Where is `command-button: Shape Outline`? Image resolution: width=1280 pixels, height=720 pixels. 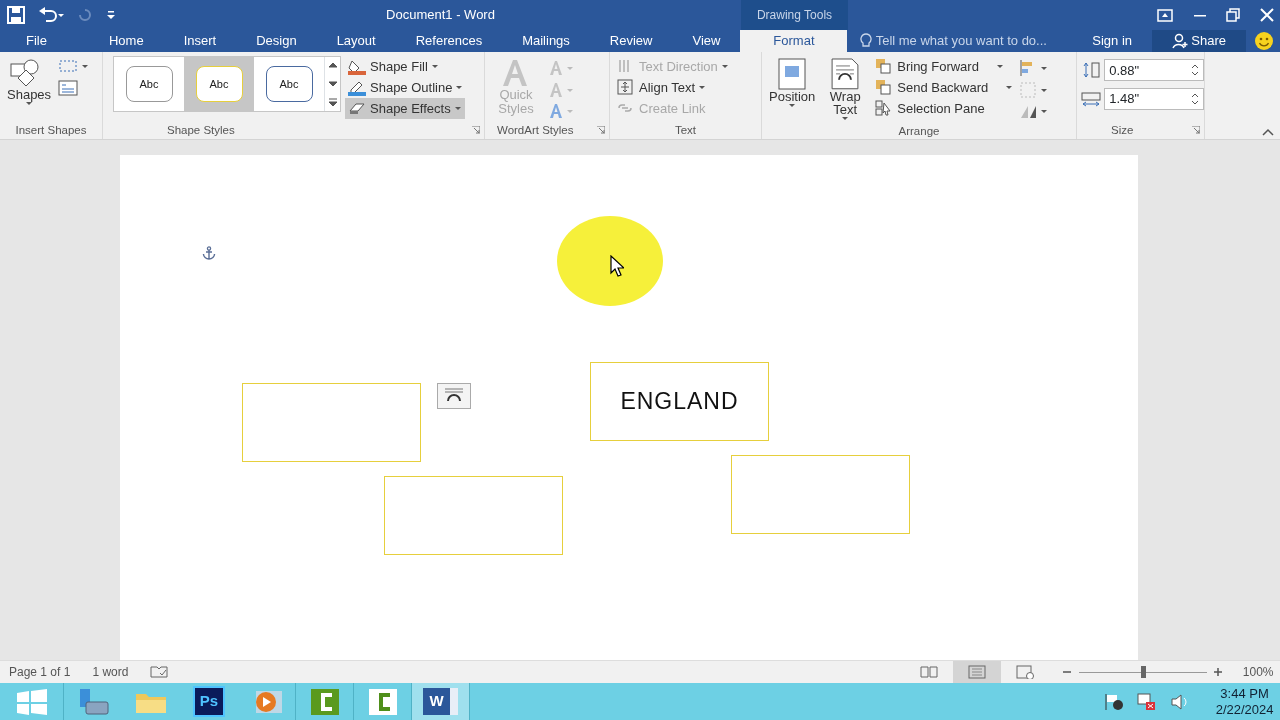 command-button: Shape Outline is located at coordinates (405, 87).